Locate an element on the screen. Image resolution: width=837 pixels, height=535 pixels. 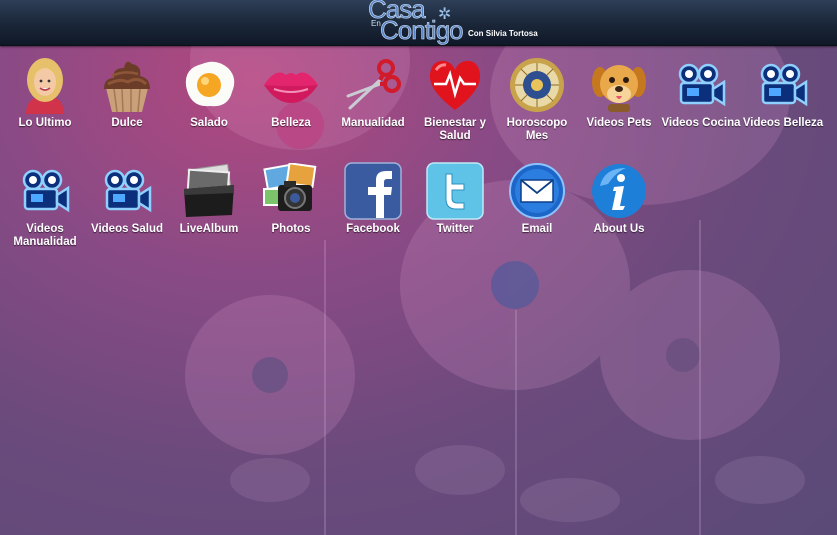
app-bienestar: Bienestar y Salud is located at coordinates (455, 98).